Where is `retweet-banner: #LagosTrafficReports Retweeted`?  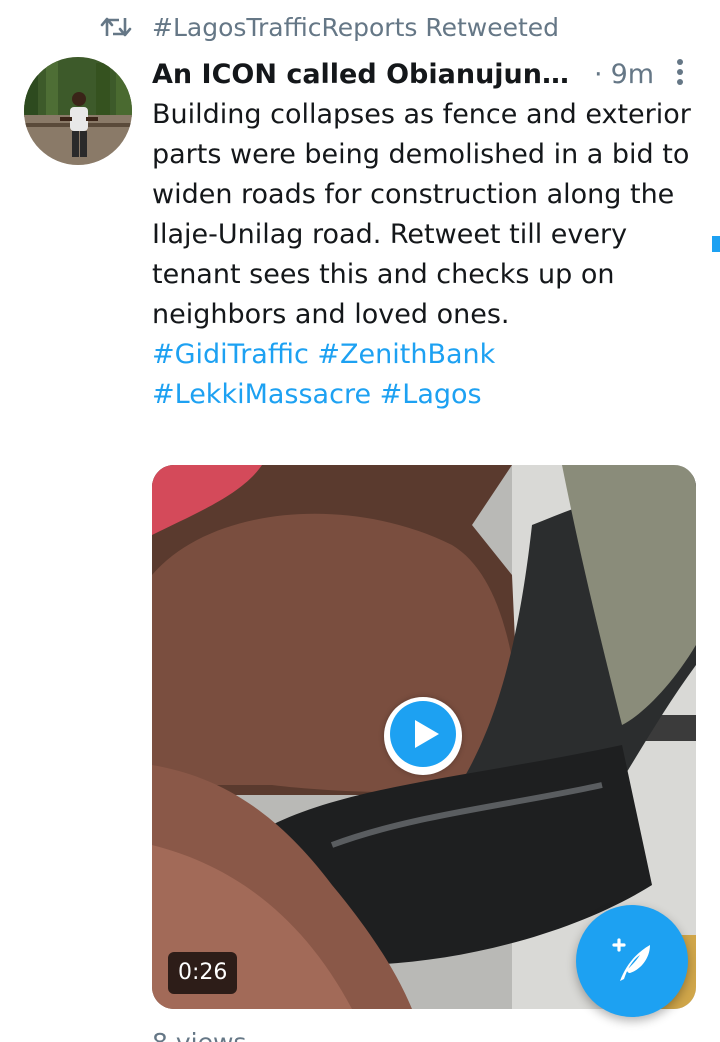
retweet-banner: #LagosTrafficReports Retweeted is located at coordinates (329, 27).